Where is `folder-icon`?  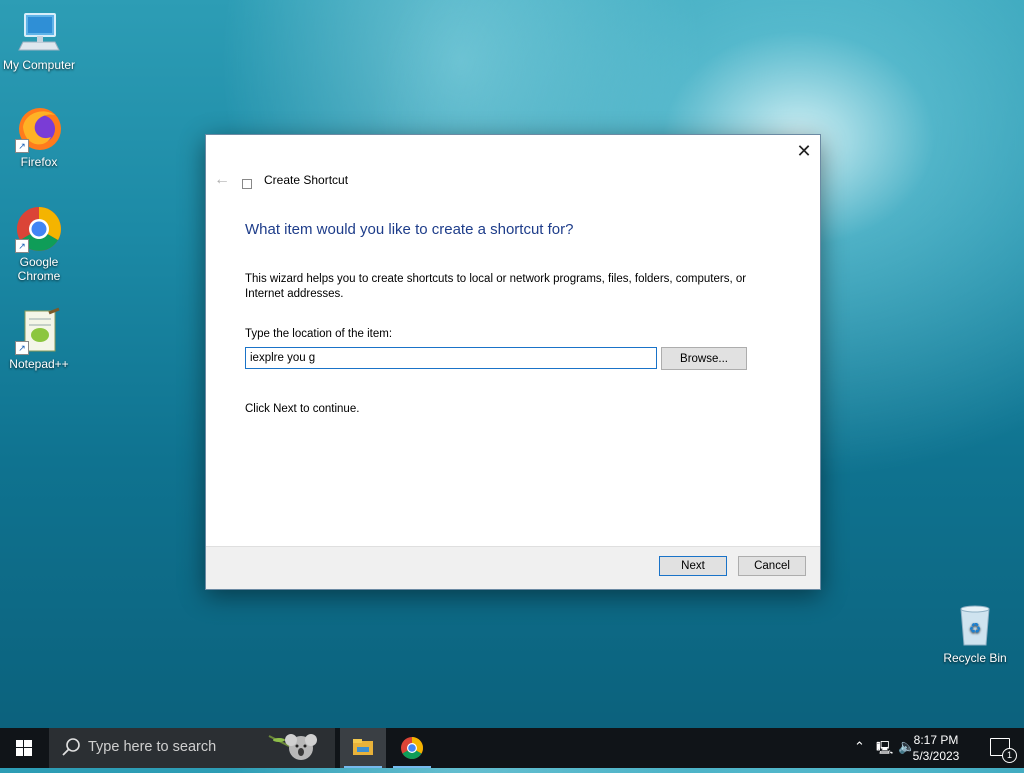 folder-icon is located at coordinates (363, 747).